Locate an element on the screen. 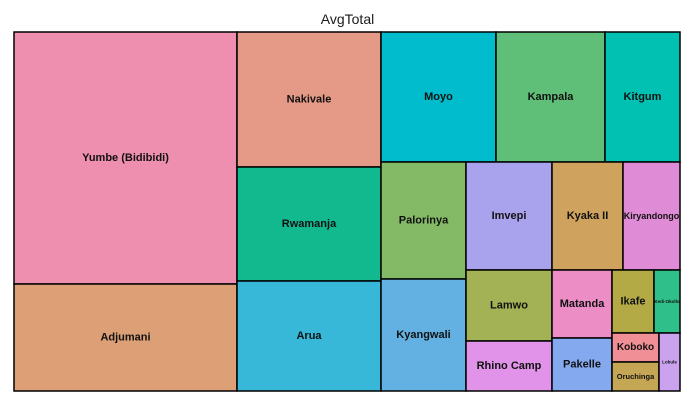  tile-label-koboko: Koboko is located at coordinates (635, 347).